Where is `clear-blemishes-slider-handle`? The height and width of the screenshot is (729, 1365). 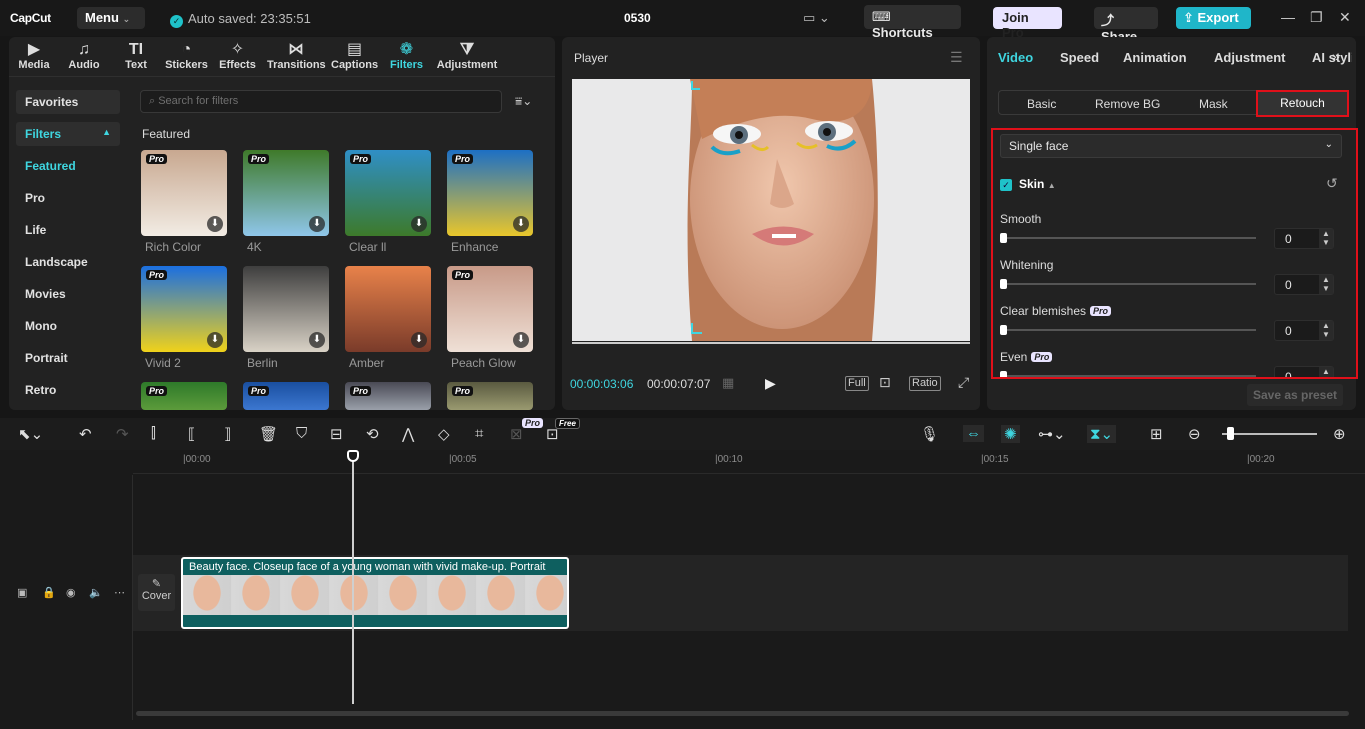
clear-blemishes-slider-handle is located at coordinates (1003, 330).